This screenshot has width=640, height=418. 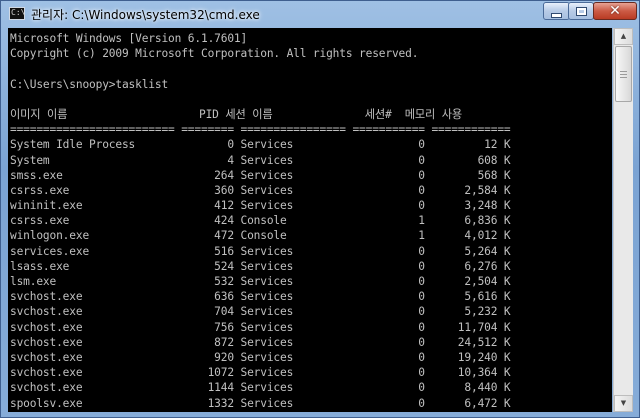 What do you see at coordinates (260, 145) in the screenshot?
I see `console-line: System Idle Process 0 Services 0 12 K` at bounding box center [260, 145].